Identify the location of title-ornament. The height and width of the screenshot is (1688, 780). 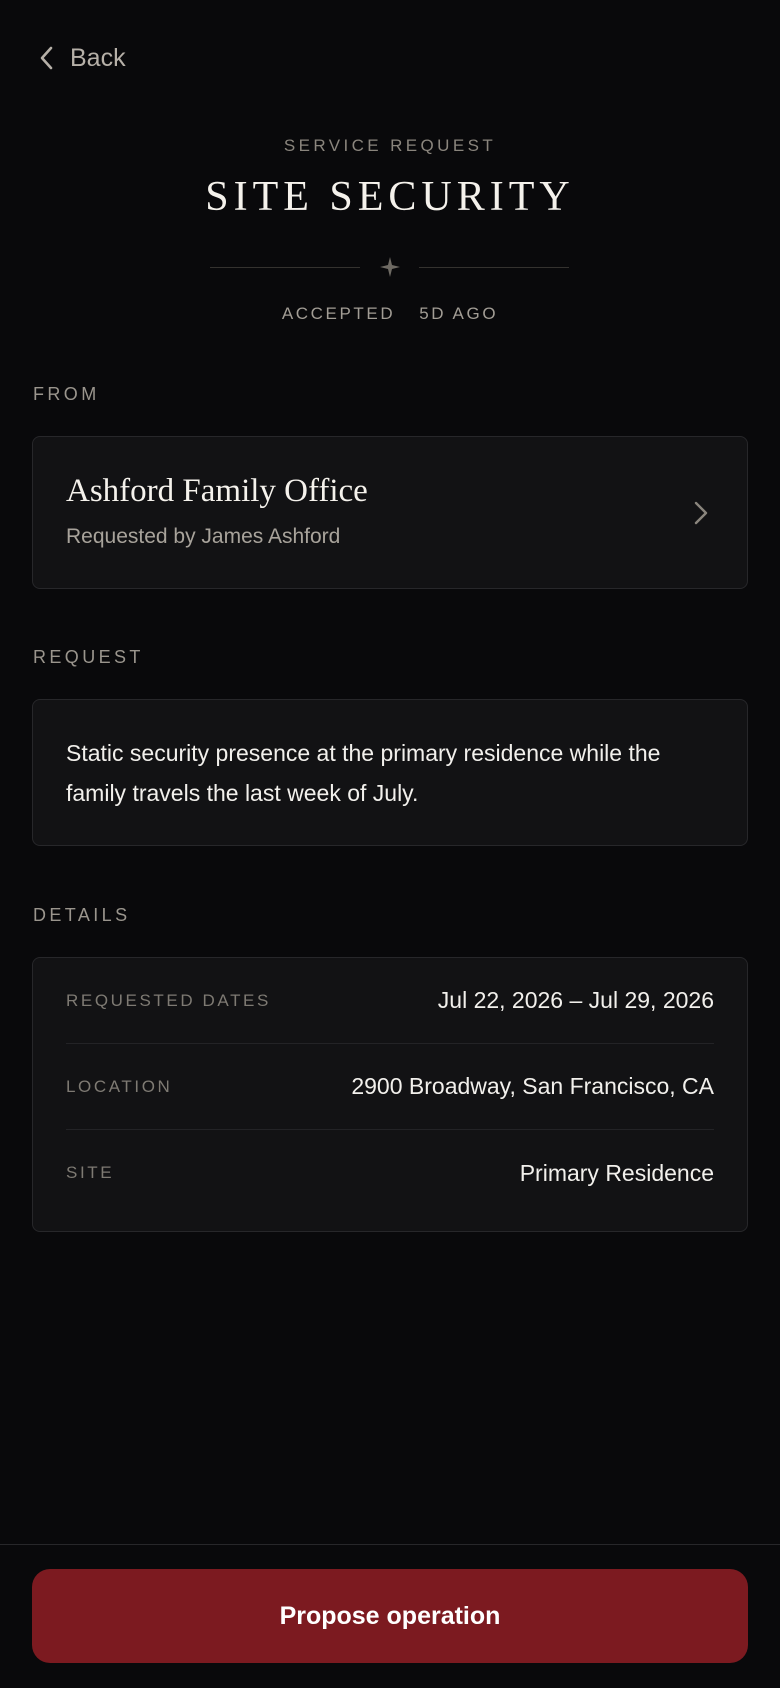
(390, 267).